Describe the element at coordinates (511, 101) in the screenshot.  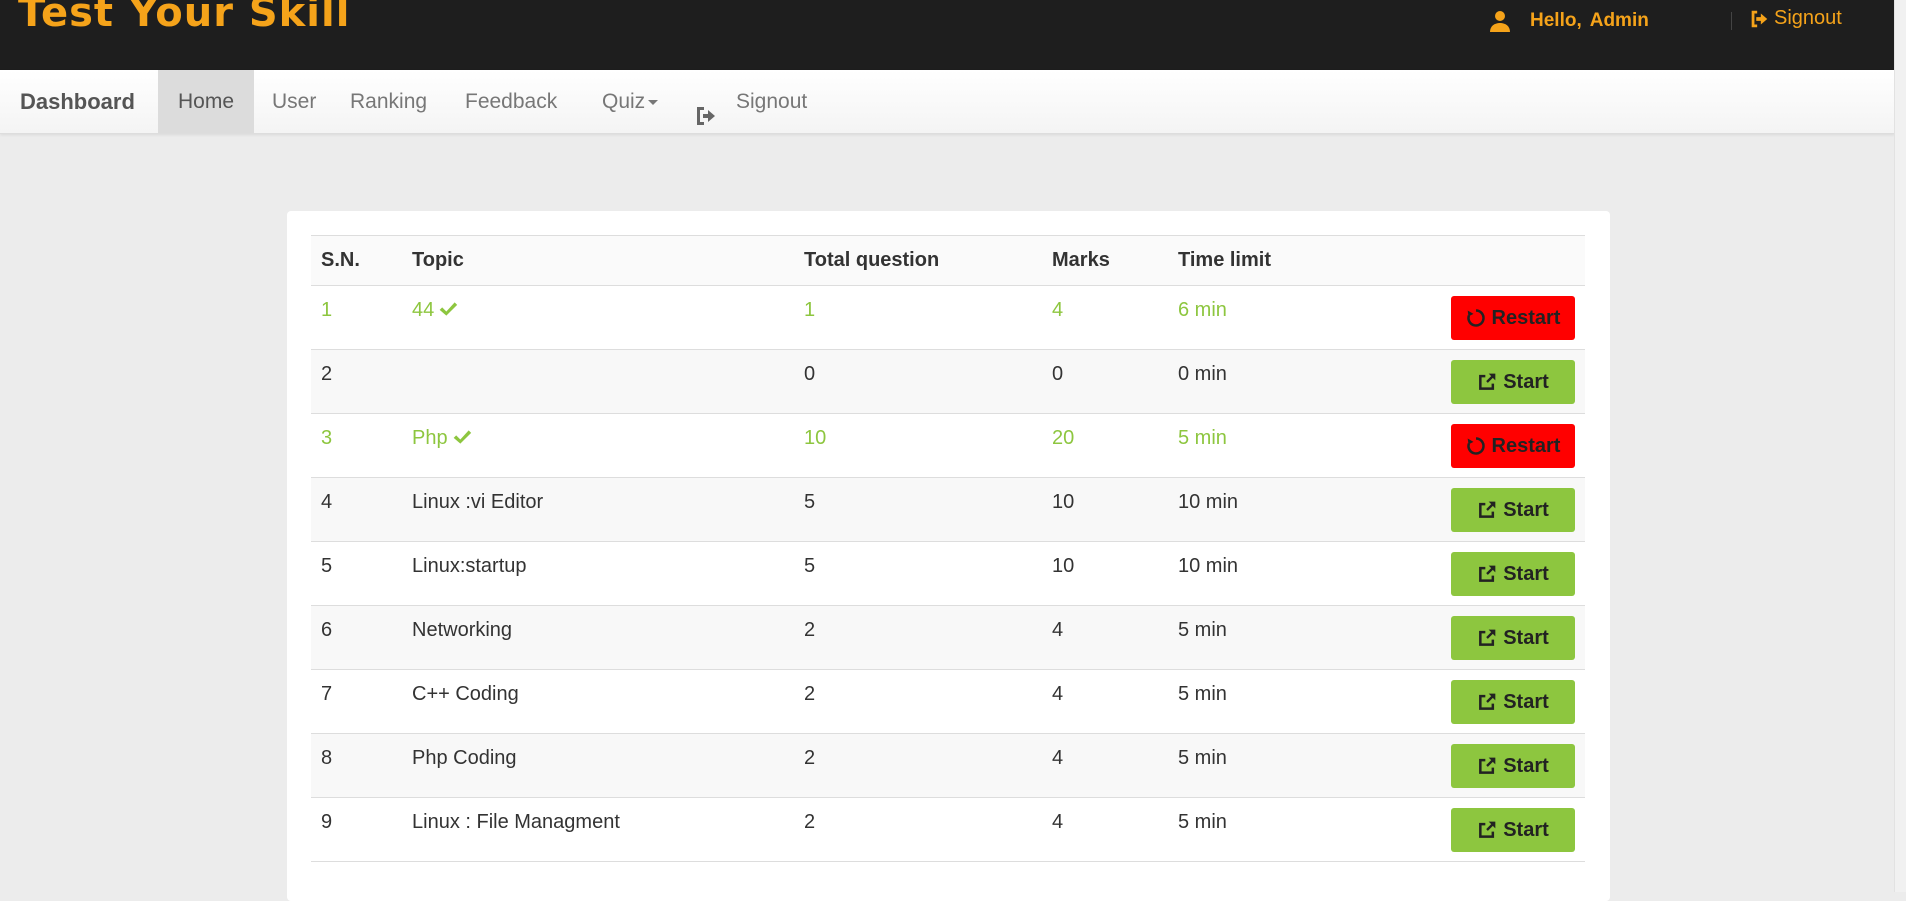
I see `nav-feedback: Feedback` at that location.